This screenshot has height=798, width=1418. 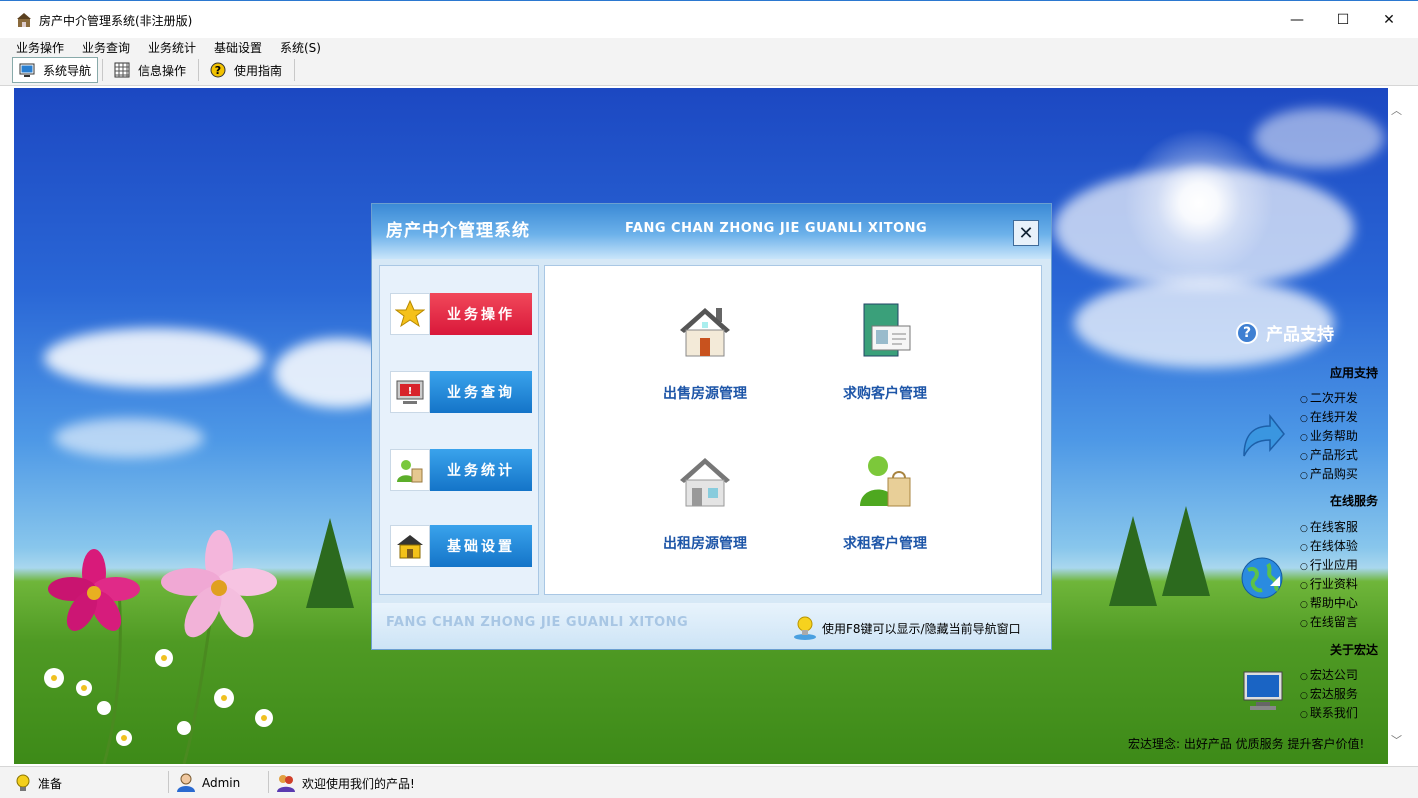 What do you see at coordinates (1263, 690) in the screenshot?
I see `computer-icon` at bounding box center [1263, 690].